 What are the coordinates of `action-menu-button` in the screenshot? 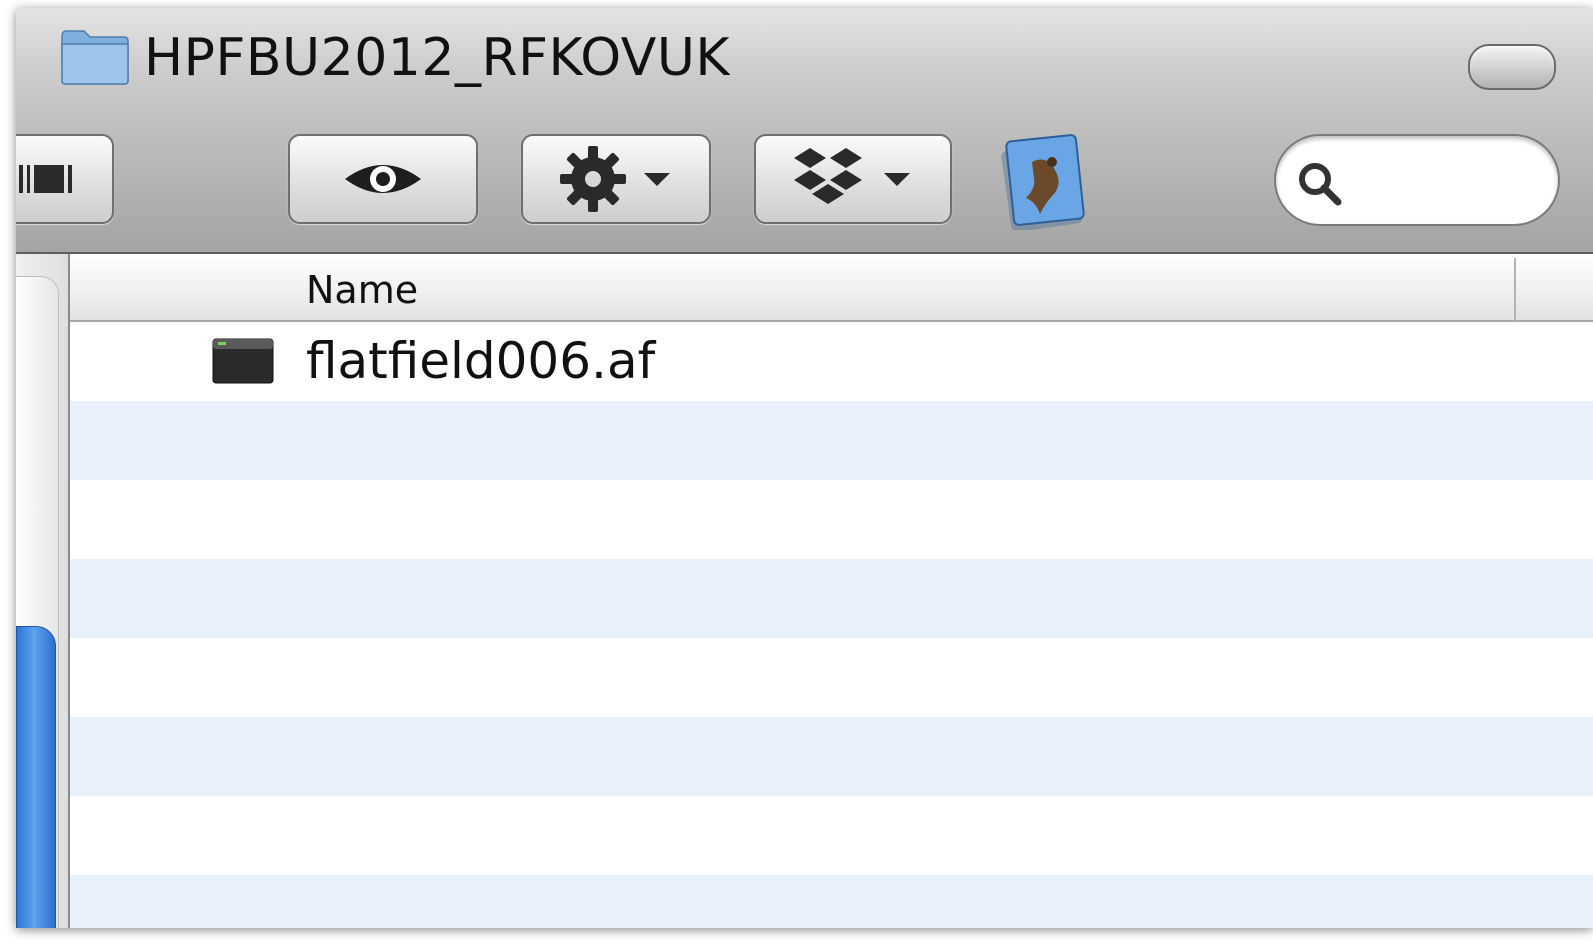 It's located at (616, 179).